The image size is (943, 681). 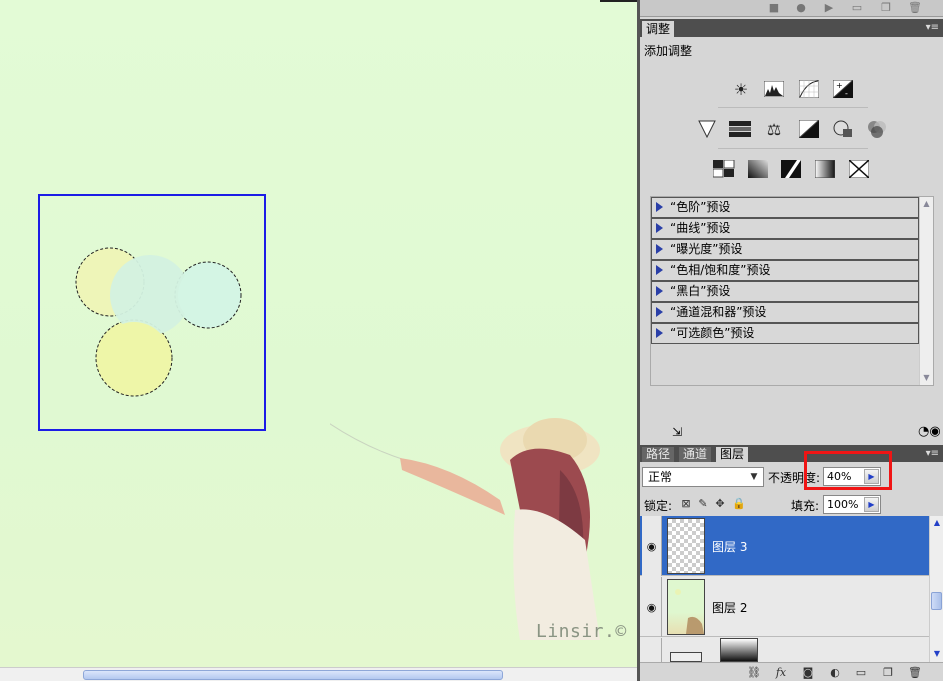 What do you see at coordinates (843, 129) in the screenshot?
I see `photo-filter-icon` at bounding box center [843, 129].